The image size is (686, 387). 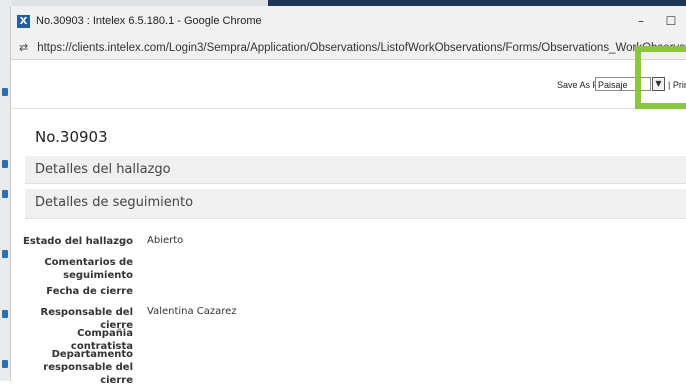 I want to click on site-settings-icon: ⇄, so click(x=23, y=47).